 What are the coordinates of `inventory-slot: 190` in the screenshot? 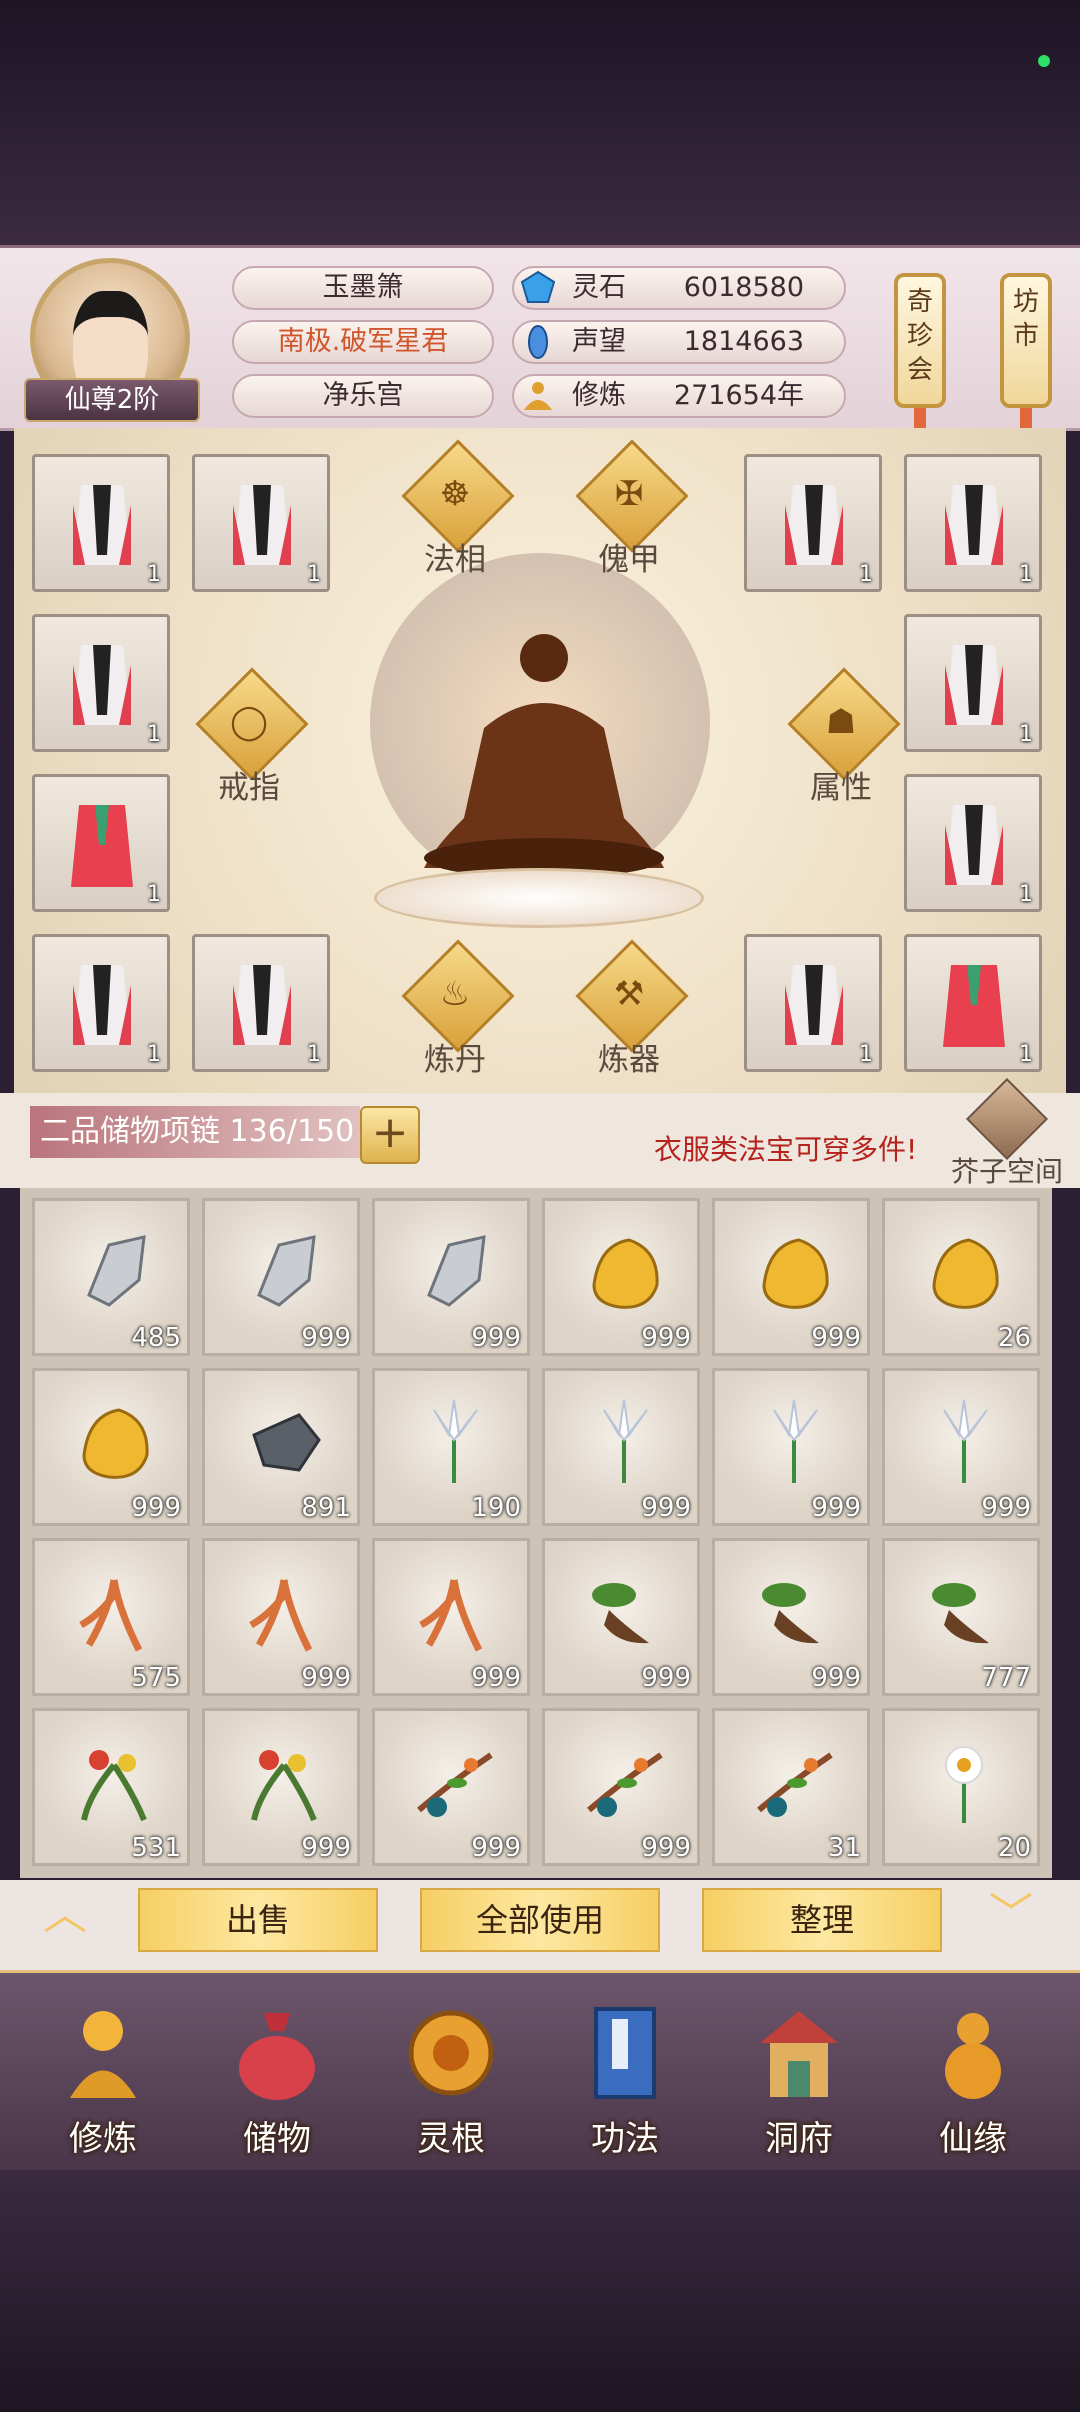 It's located at (451, 1447).